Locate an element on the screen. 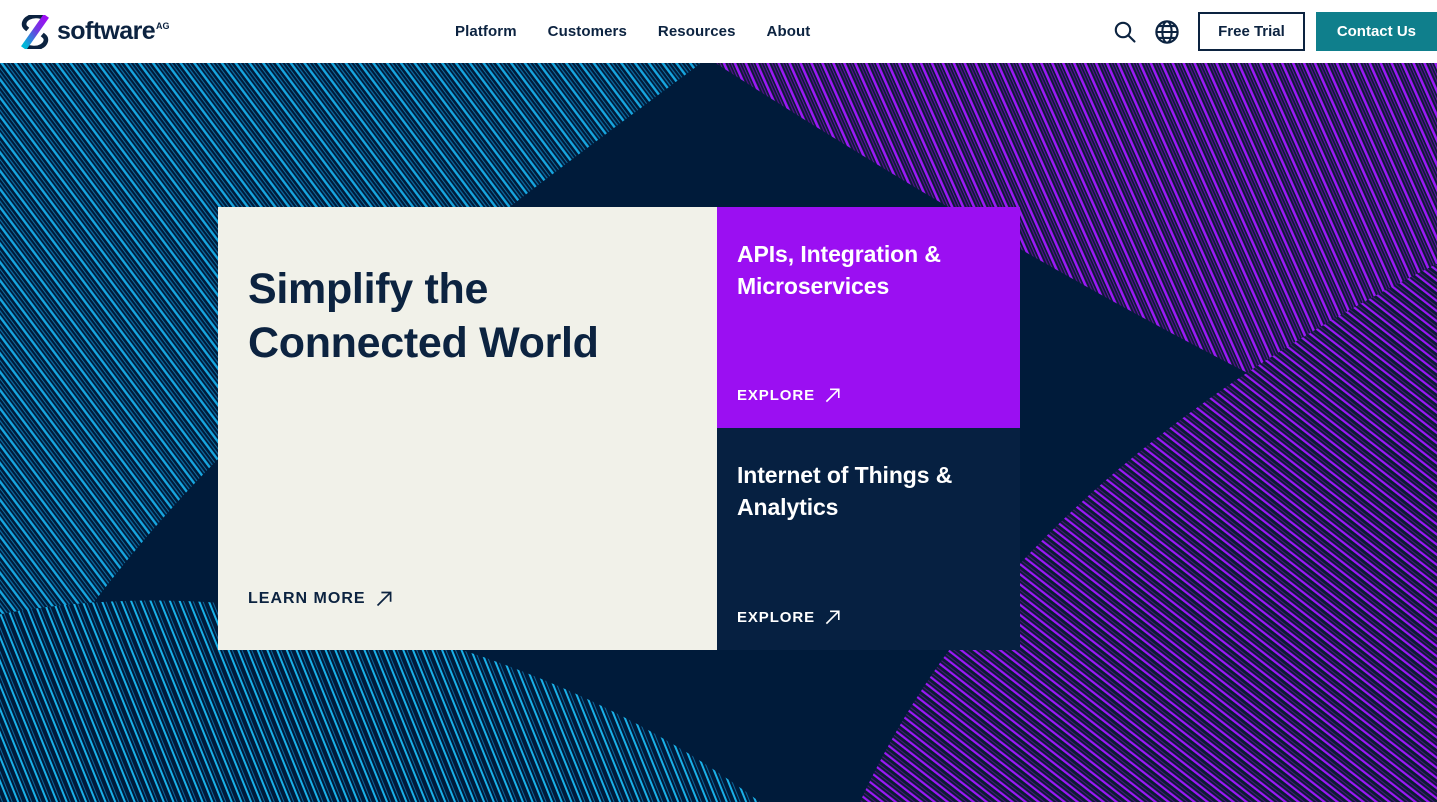  primary-navigation: Platform Customers Resources About is located at coordinates (632, 31).